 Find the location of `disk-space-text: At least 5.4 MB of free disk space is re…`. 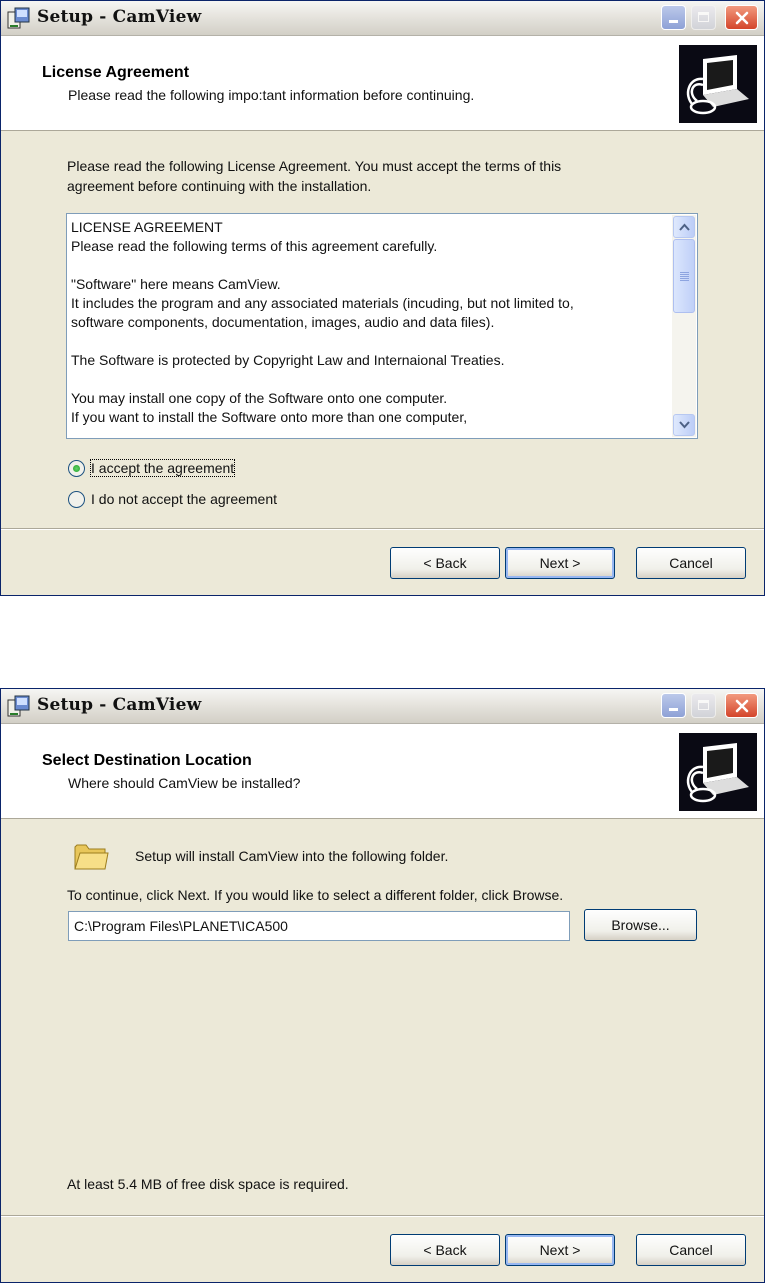

disk-space-text: At least 5.4 MB of free disk space is re… is located at coordinates (208, 1184).